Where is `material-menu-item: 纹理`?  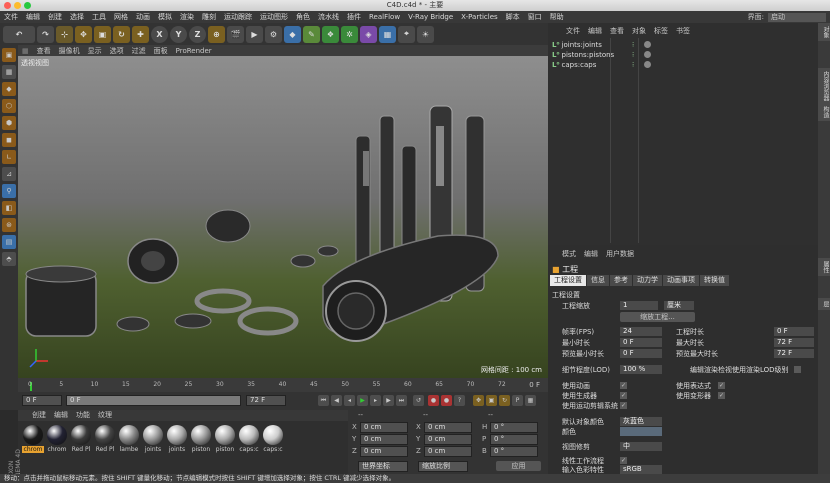
material-menu-item: 纹理 is located at coordinates (105, 415).